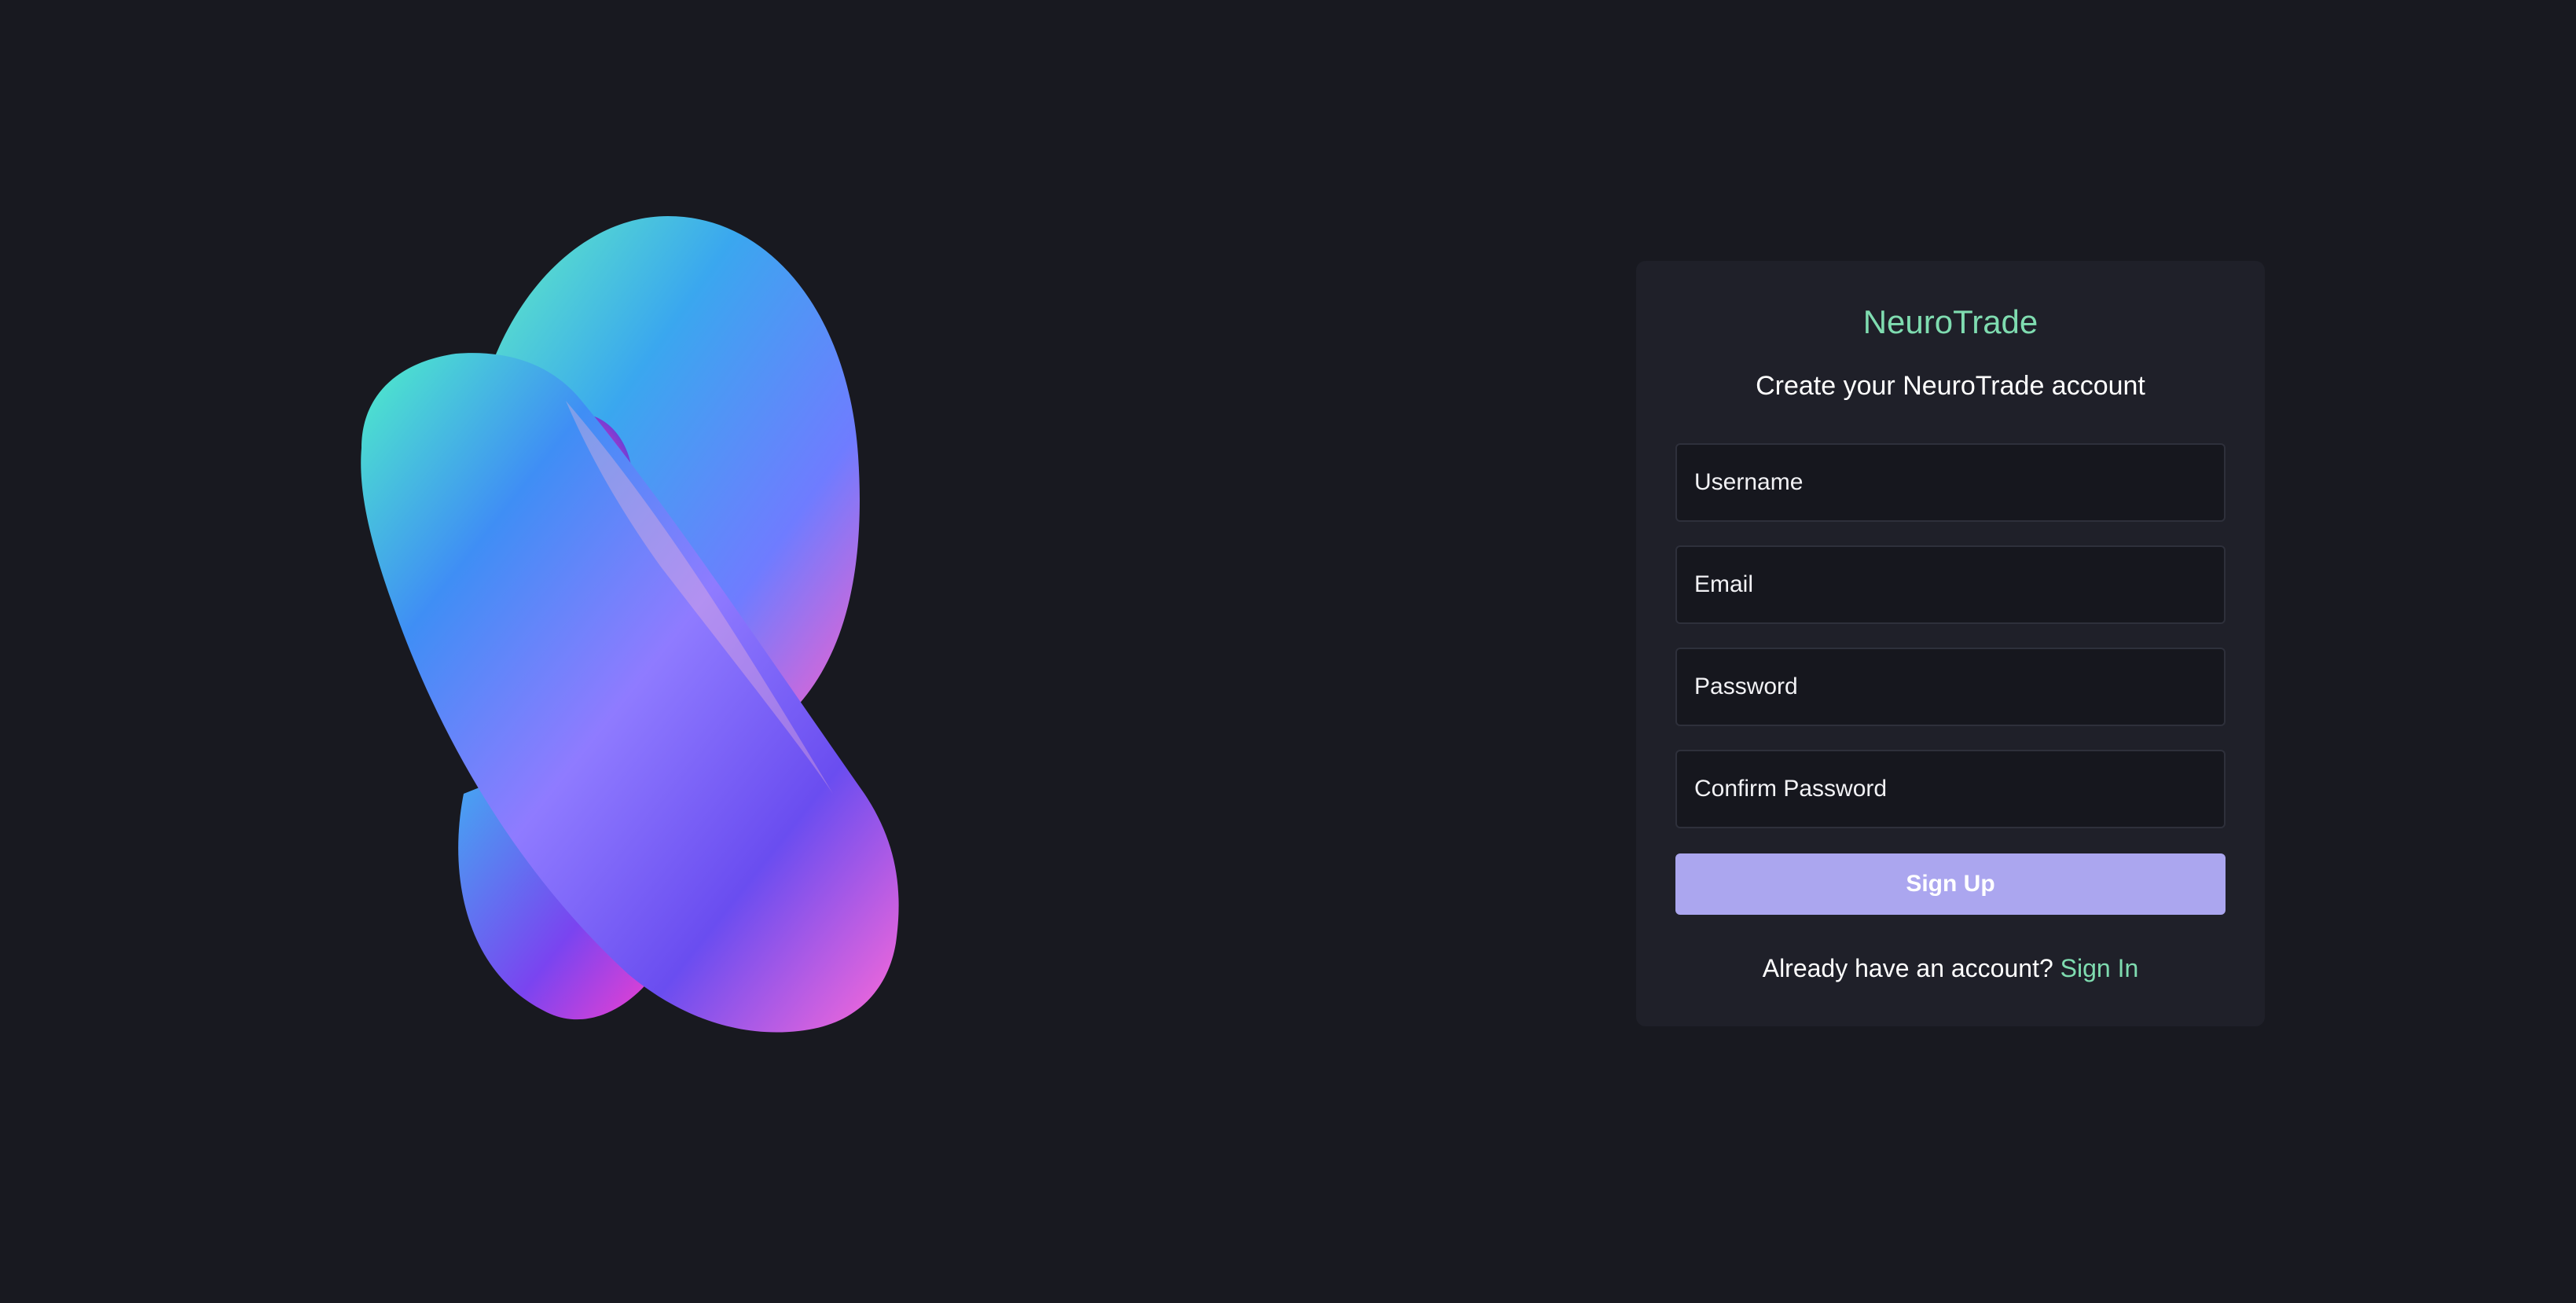 Image resolution: width=2576 pixels, height=1303 pixels. What do you see at coordinates (1950, 789) in the screenshot?
I see `confirm-password-input` at bounding box center [1950, 789].